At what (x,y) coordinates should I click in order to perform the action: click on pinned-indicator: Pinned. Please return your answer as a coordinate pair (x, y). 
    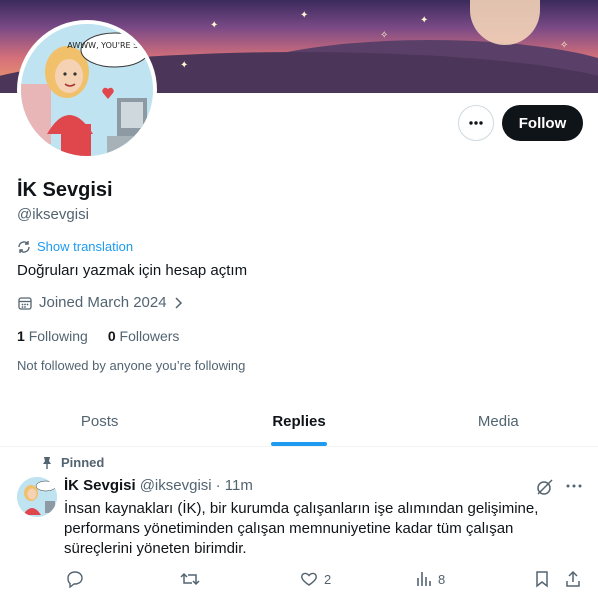
    Looking at the image, I should click on (72, 462).